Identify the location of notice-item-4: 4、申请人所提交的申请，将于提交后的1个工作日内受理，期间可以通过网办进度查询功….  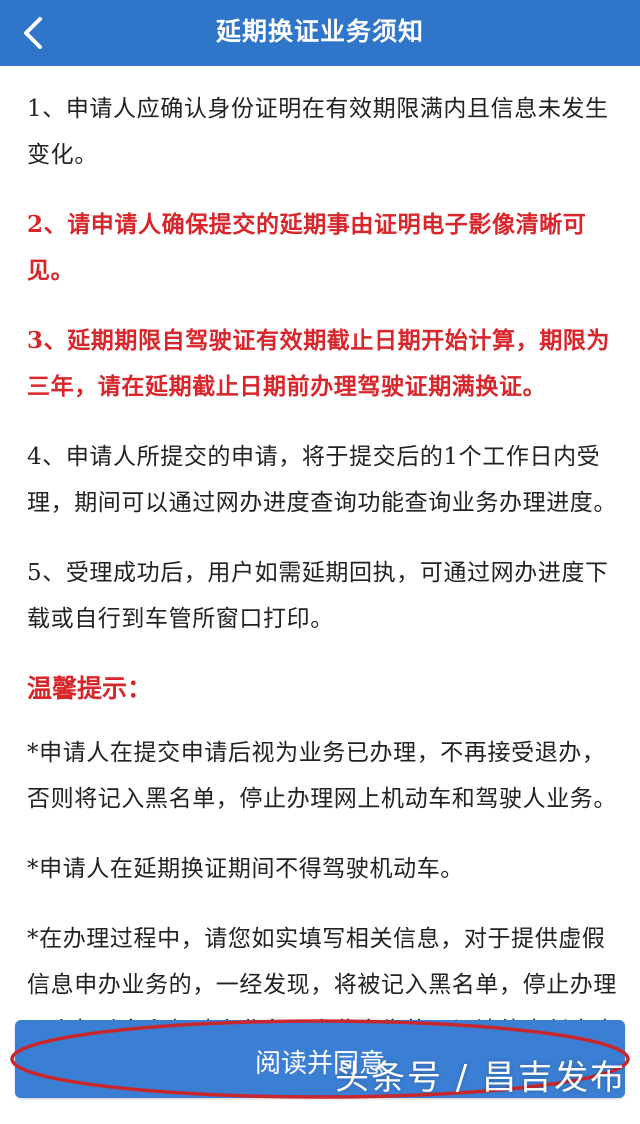
(322, 480).